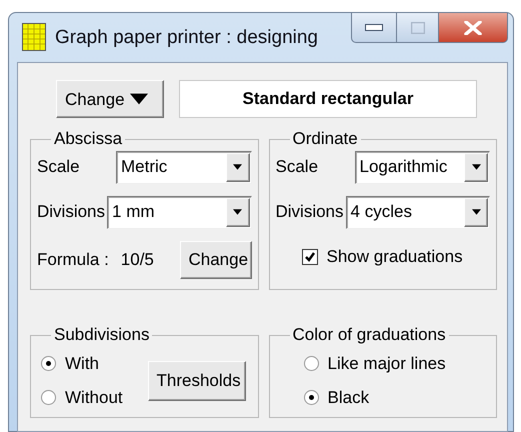 The image size is (521, 432). Describe the element at coordinates (82, 363) in the screenshot. I see `radio-label: With` at that location.